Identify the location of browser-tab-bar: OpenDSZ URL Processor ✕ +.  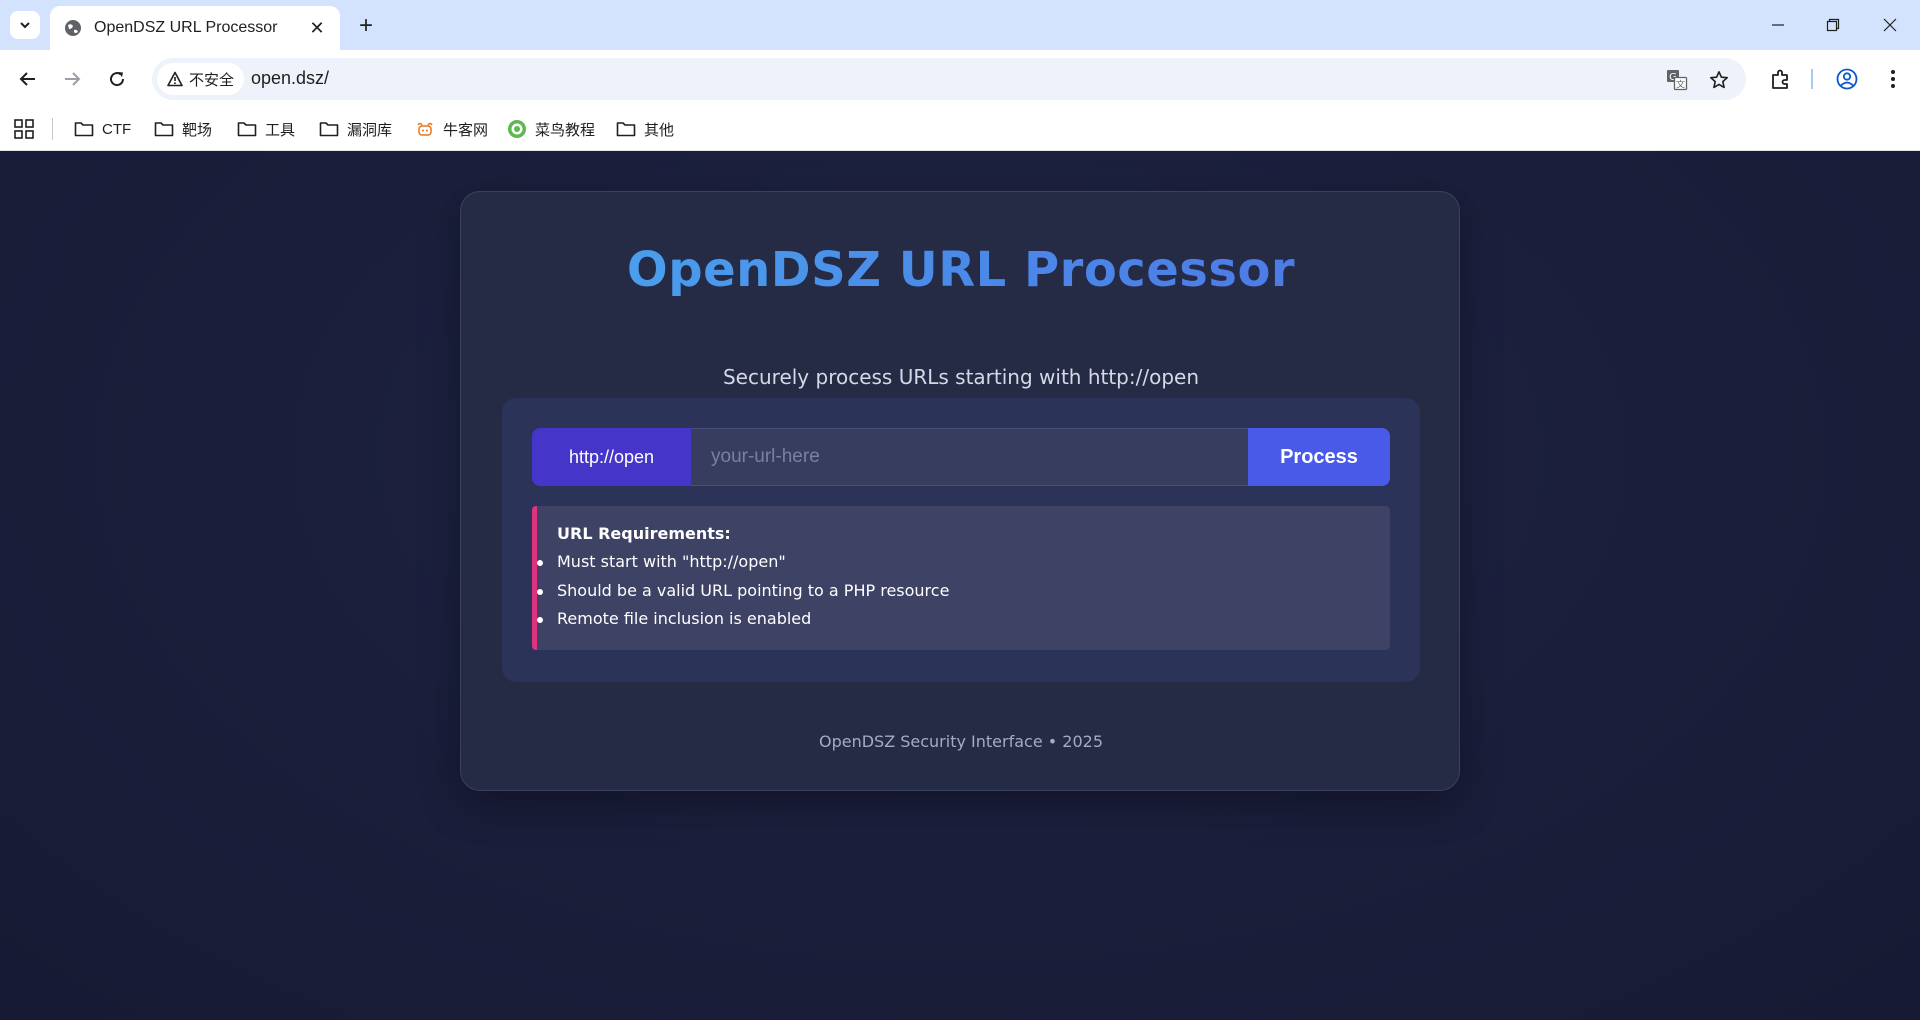
(960, 25).